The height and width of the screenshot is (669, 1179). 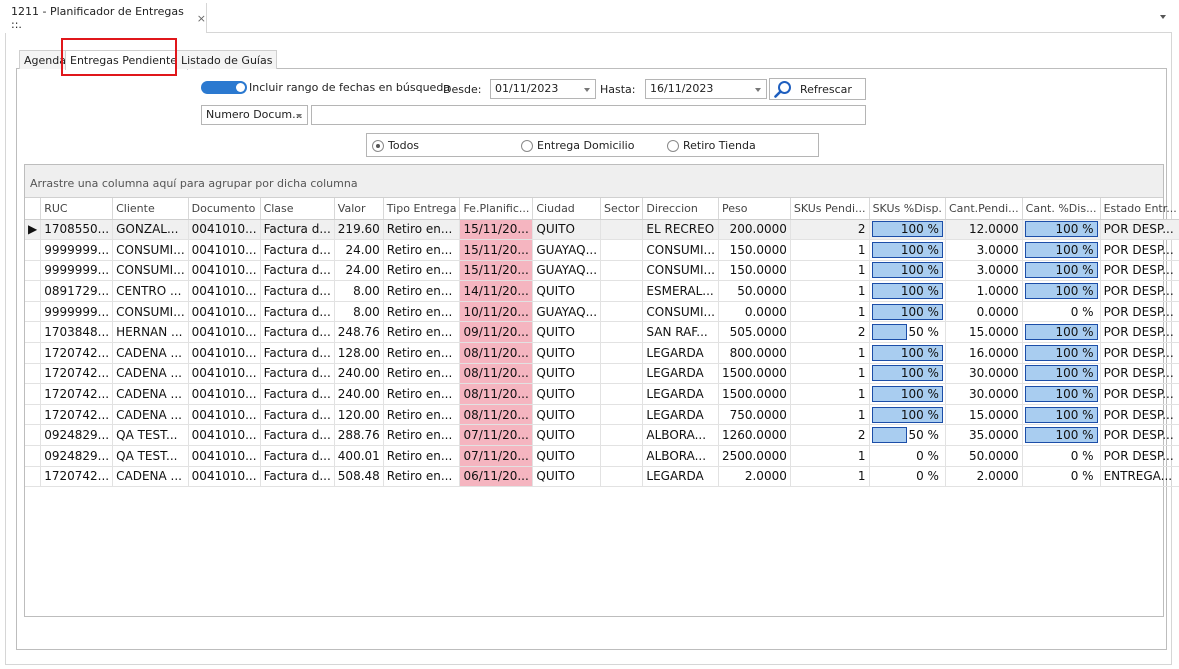 What do you see at coordinates (754, 415) in the screenshot?
I see `cell-peso: 750.0000` at bounding box center [754, 415].